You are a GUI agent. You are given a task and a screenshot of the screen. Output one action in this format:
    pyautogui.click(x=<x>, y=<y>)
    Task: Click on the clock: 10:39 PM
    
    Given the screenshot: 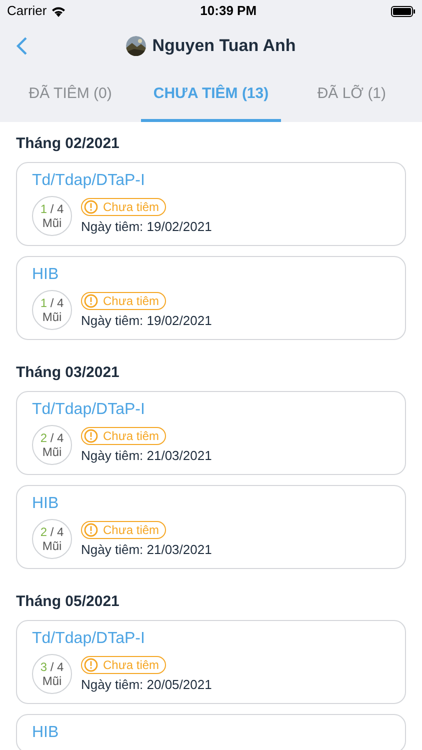 What is the action you would take?
    pyautogui.click(x=228, y=11)
    